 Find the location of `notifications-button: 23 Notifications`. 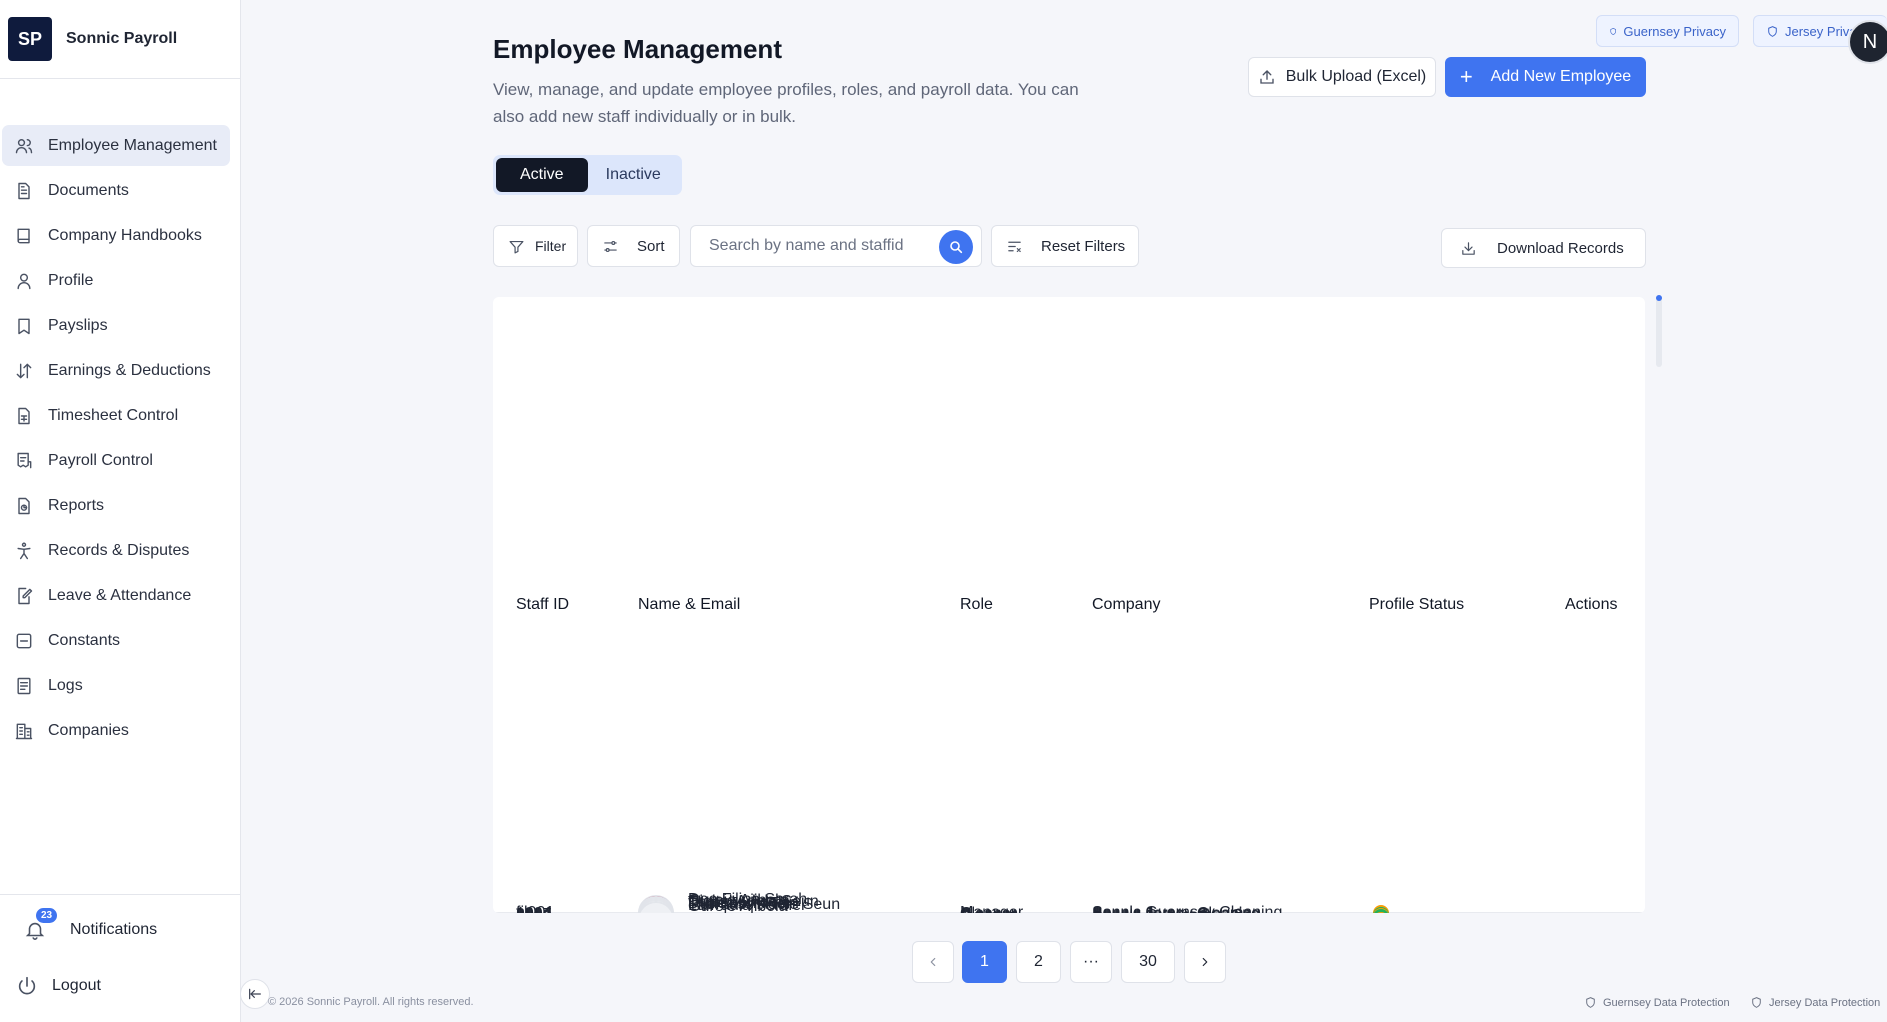

notifications-button: 23 Notifications is located at coordinates (91, 924).